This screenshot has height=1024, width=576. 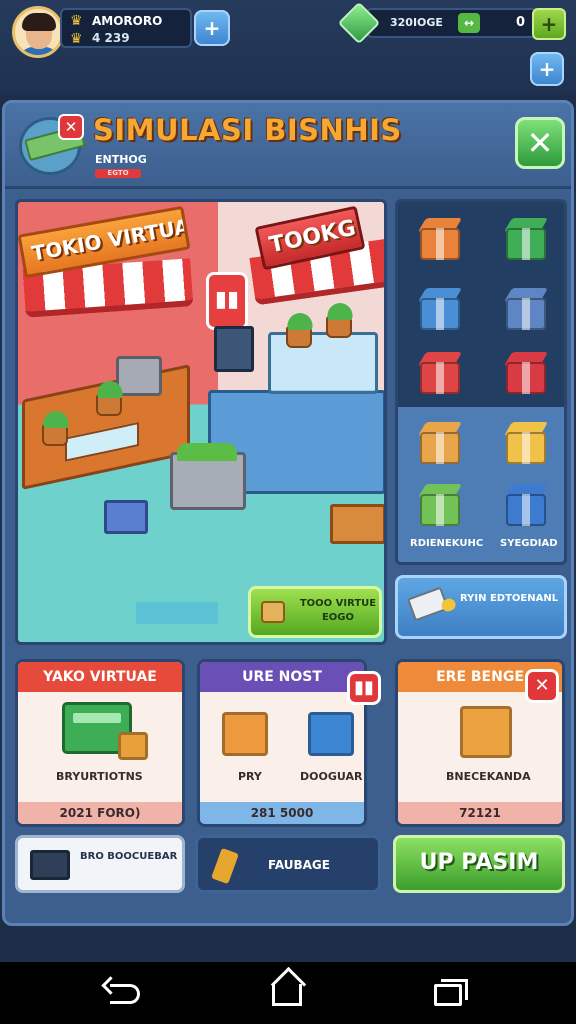 What do you see at coordinates (250, 776) in the screenshot?
I see `market-card-caption-left: PRY` at bounding box center [250, 776].